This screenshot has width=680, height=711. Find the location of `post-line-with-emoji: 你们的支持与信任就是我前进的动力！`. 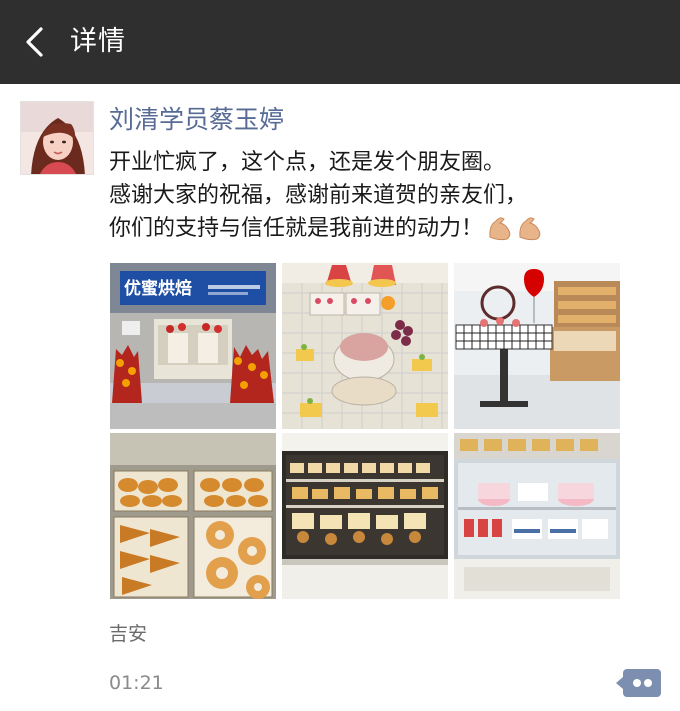

post-line-with-emoji: 你们的支持与信任就是我前进的动力！ is located at coordinates (389, 231).